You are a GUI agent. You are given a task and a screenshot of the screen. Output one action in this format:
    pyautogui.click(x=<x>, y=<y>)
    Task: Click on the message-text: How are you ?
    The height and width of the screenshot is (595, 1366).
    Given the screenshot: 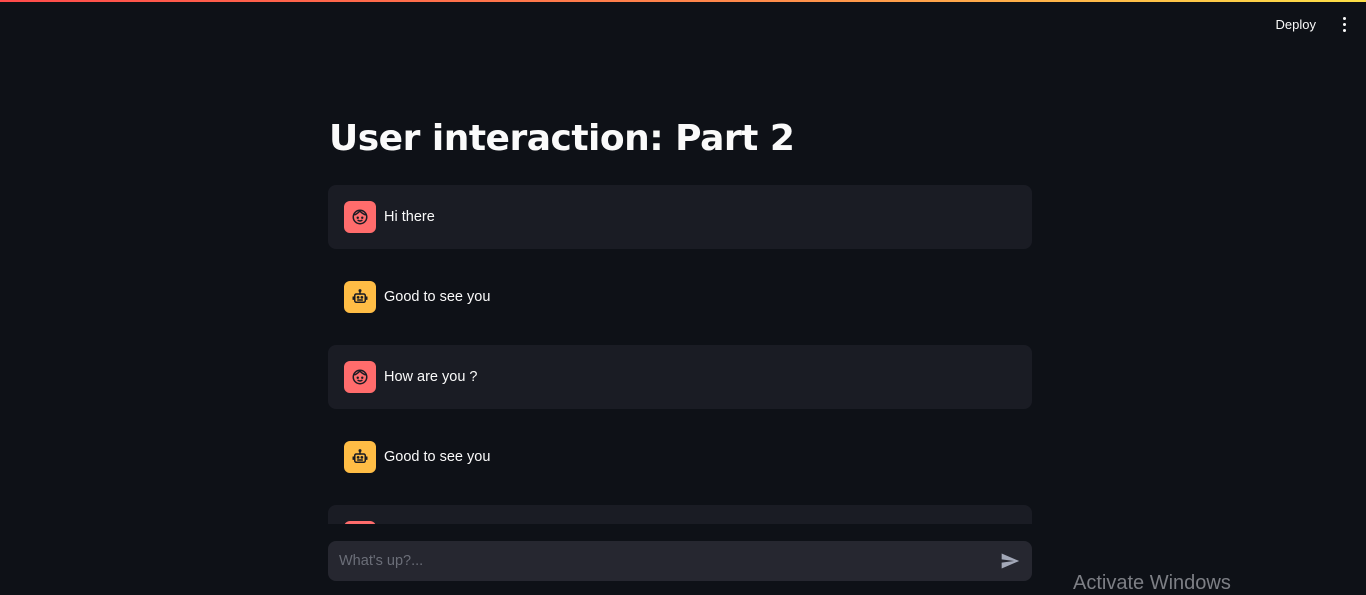 What is the action you would take?
    pyautogui.click(x=431, y=377)
    